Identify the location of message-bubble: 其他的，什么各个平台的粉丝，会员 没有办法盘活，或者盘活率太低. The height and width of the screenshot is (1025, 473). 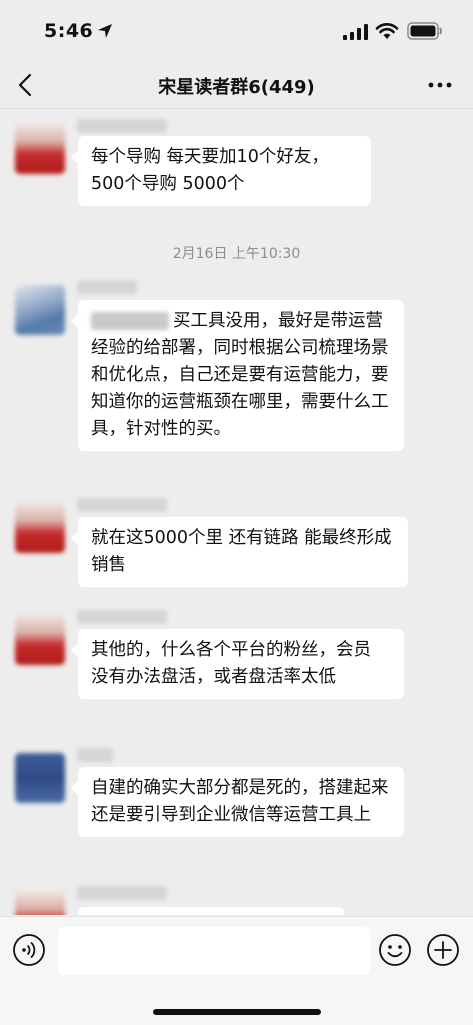
(237, 664).